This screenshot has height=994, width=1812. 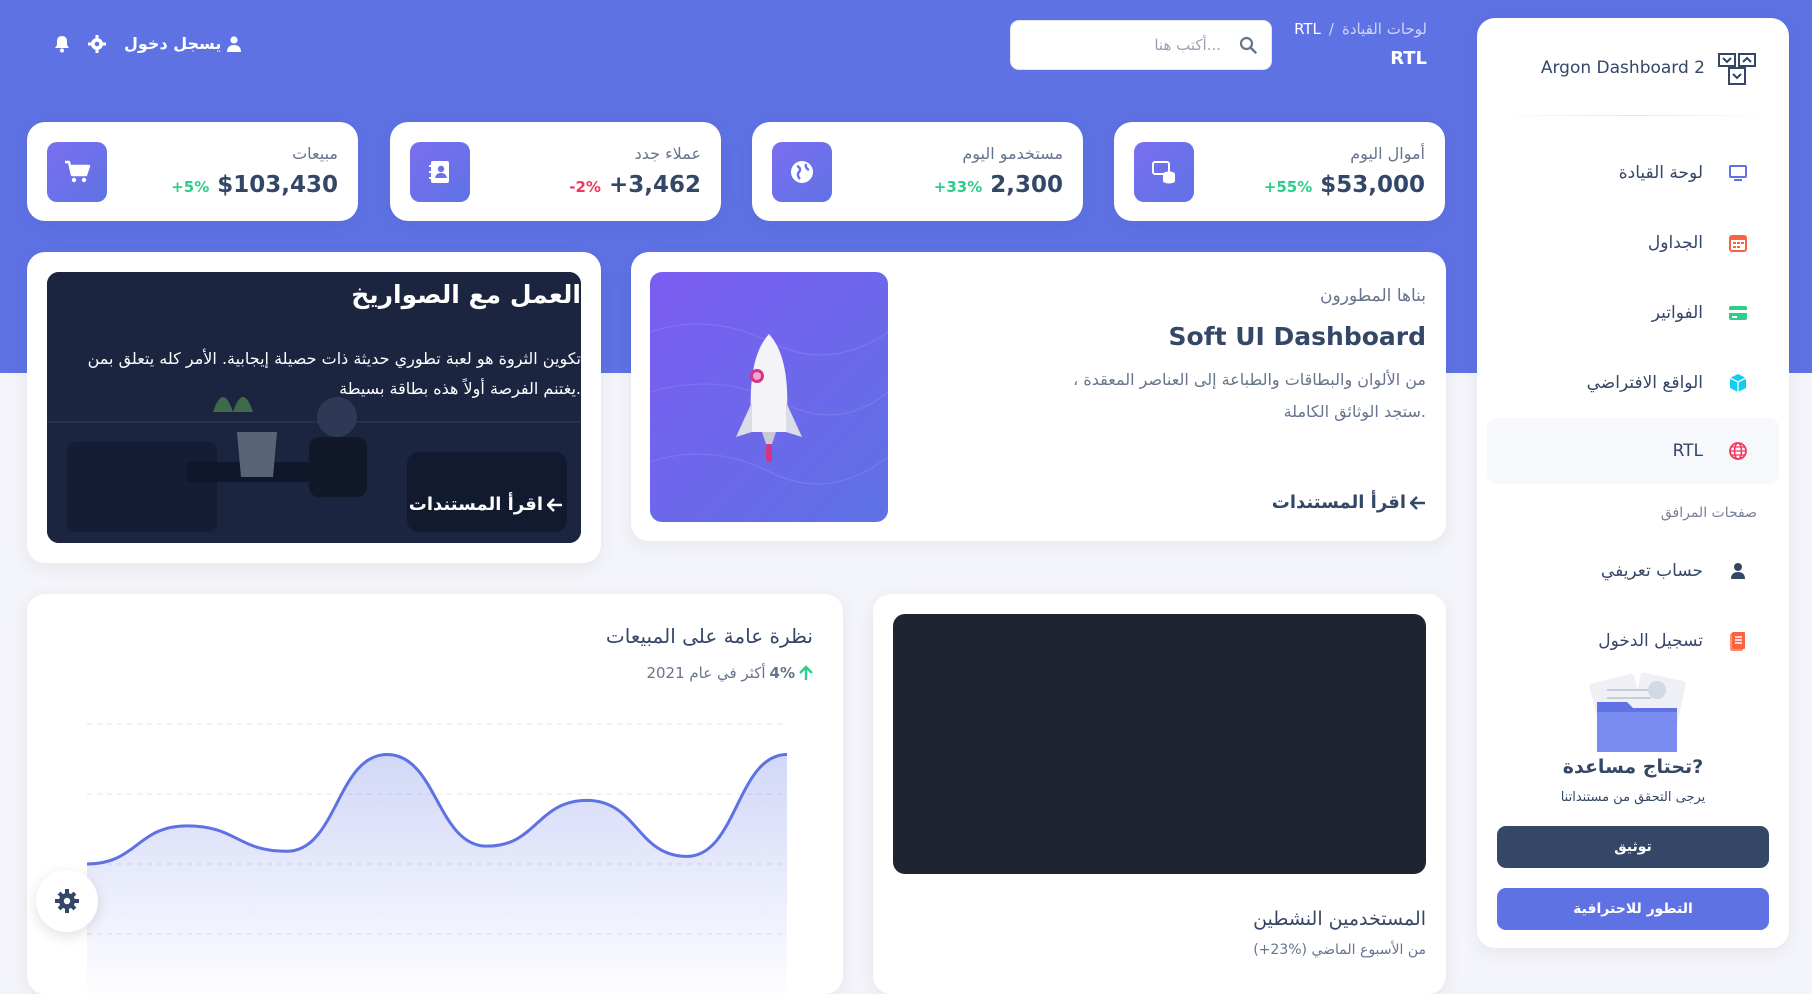 I want to click on rocket-illustration, so click(x=769, y=397).